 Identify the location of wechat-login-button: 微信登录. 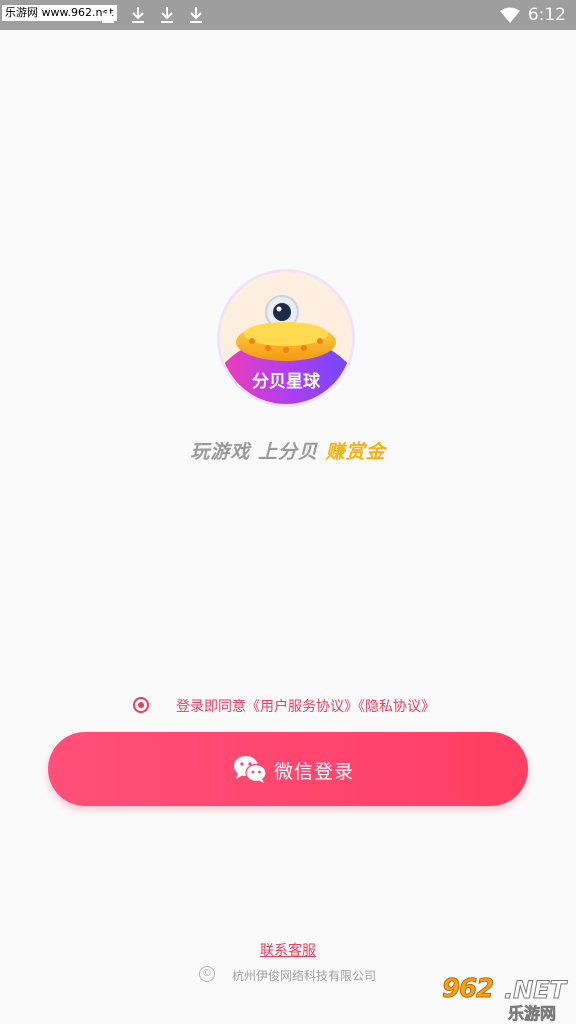
(288, 769).